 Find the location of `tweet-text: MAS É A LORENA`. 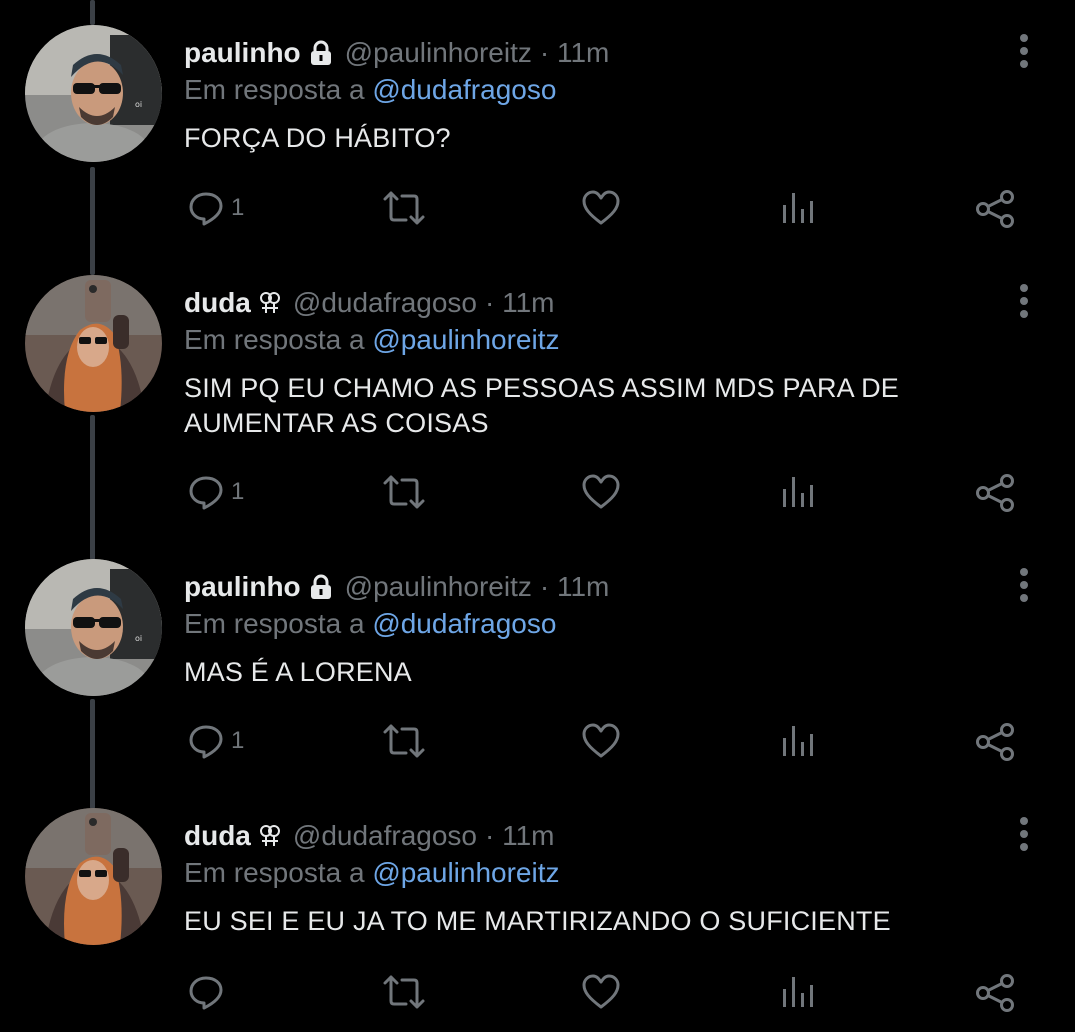

tweet-text: MAS É A LORENA is located at coordinates (298, 672).